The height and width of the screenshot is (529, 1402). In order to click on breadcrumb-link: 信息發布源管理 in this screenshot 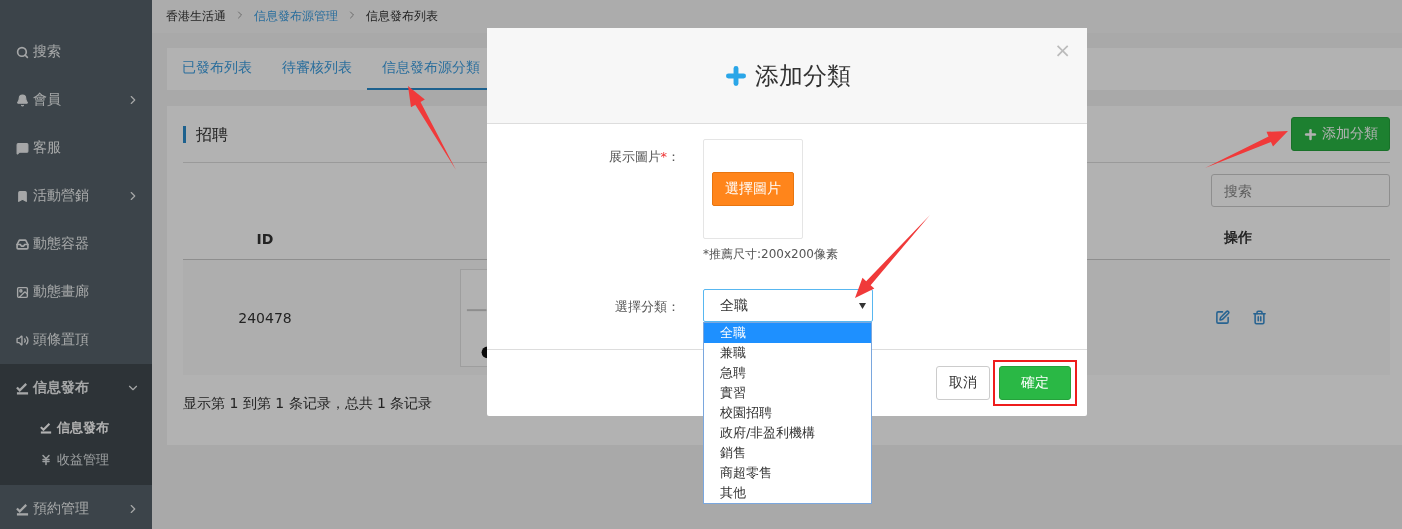, I will do `click(296, 16)`.